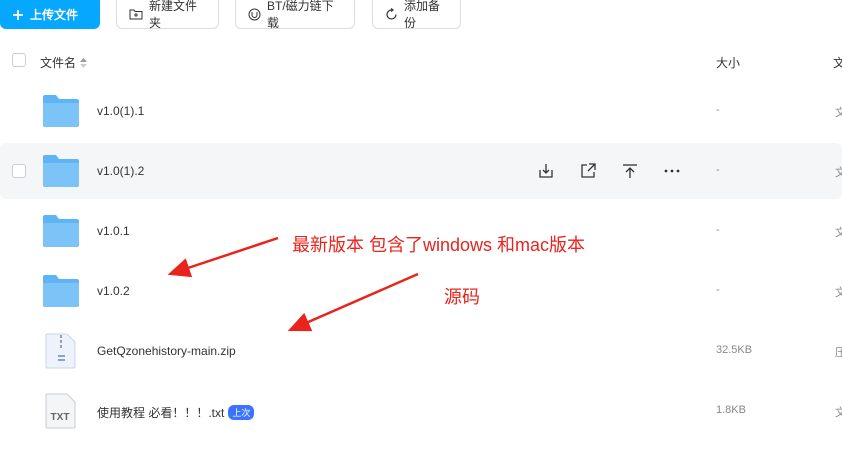  What do you see at coordinates (54, 15) in the screenshot?
I see `upload-label: 上传文件` at bounding box center [54, 15].